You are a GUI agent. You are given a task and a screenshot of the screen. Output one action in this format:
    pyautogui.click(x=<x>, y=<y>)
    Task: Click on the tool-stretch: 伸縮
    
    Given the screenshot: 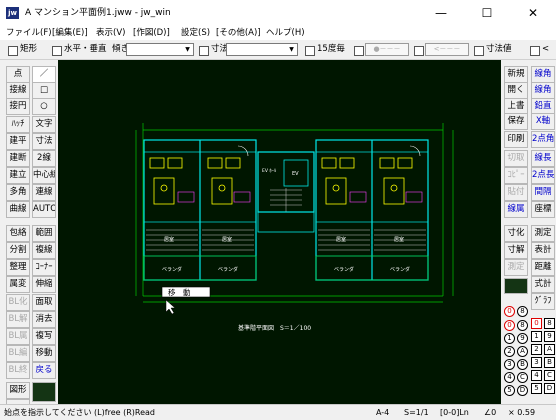 What is the action you would take?
    pyautogui.click(x=44, y=284)
    